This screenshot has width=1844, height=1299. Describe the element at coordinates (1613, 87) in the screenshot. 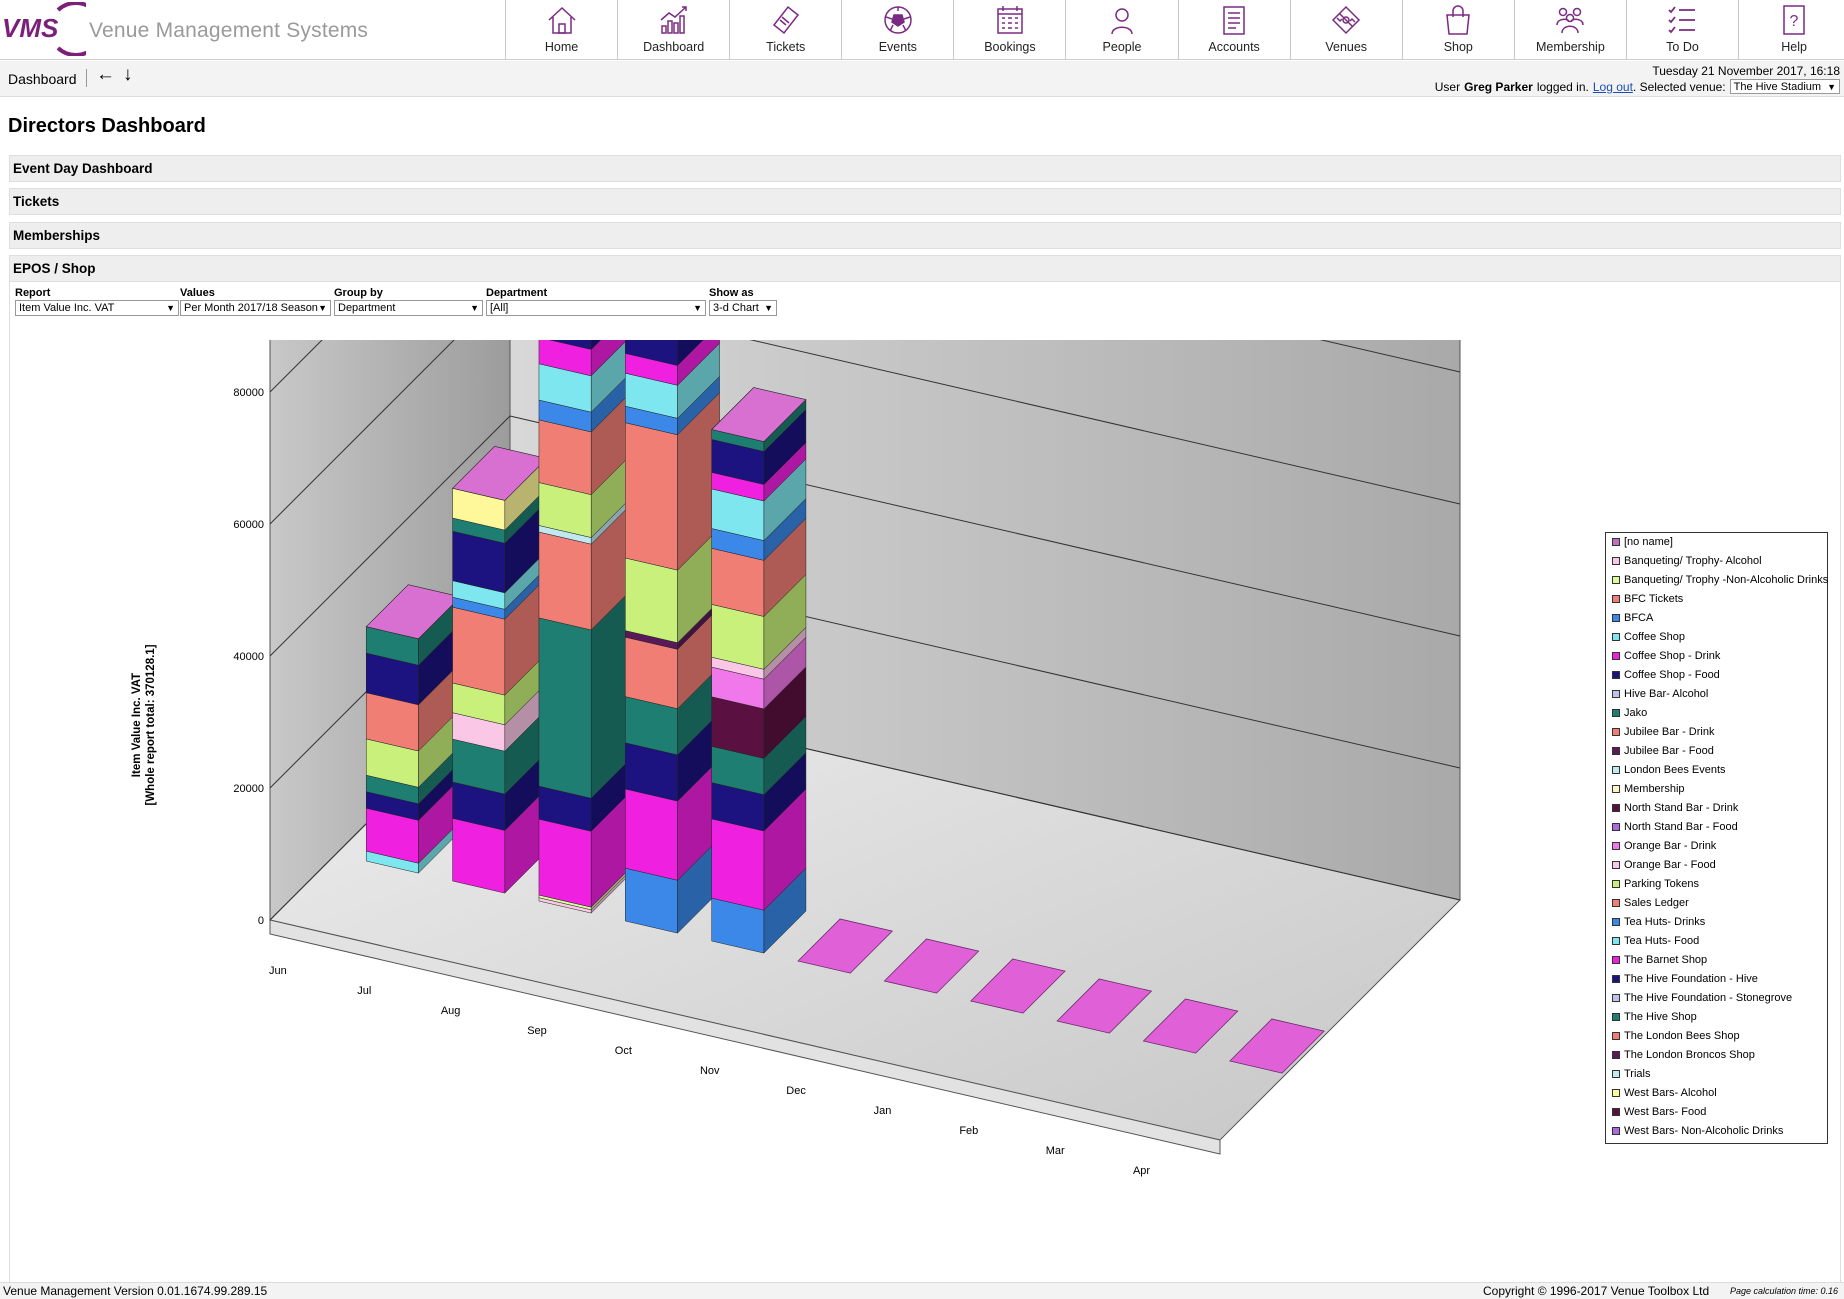

I see `logout-link: Log out` at that location.